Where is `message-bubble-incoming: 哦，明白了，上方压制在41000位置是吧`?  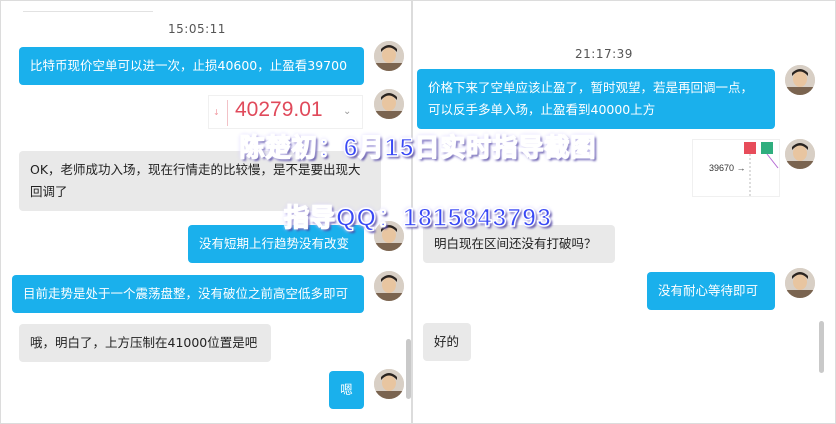
message-bubble-incoming: 哦，明白了，上方压制在41000位置是吧 is located at coordinates (145, 343).